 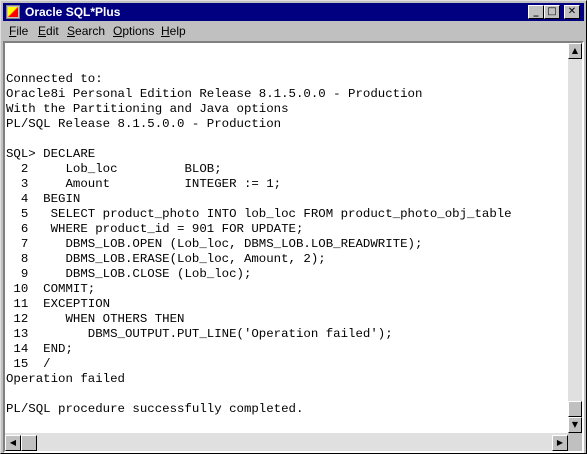 I want to click on console-line: SQL> DECLARE, so click(x=51, y=154).